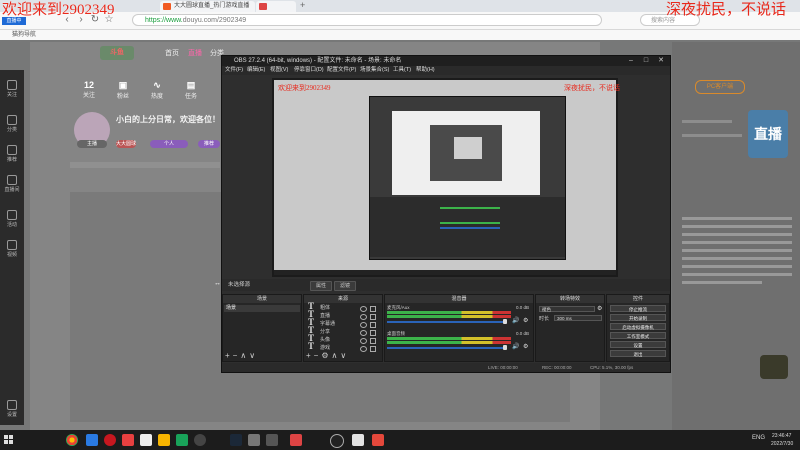 This screenshot has height=450, width=800. What do you see at coordinates (256, 70) in the screenshot?
I see `menu-edit: 编辑(E)` at bounding box center [256, 70].